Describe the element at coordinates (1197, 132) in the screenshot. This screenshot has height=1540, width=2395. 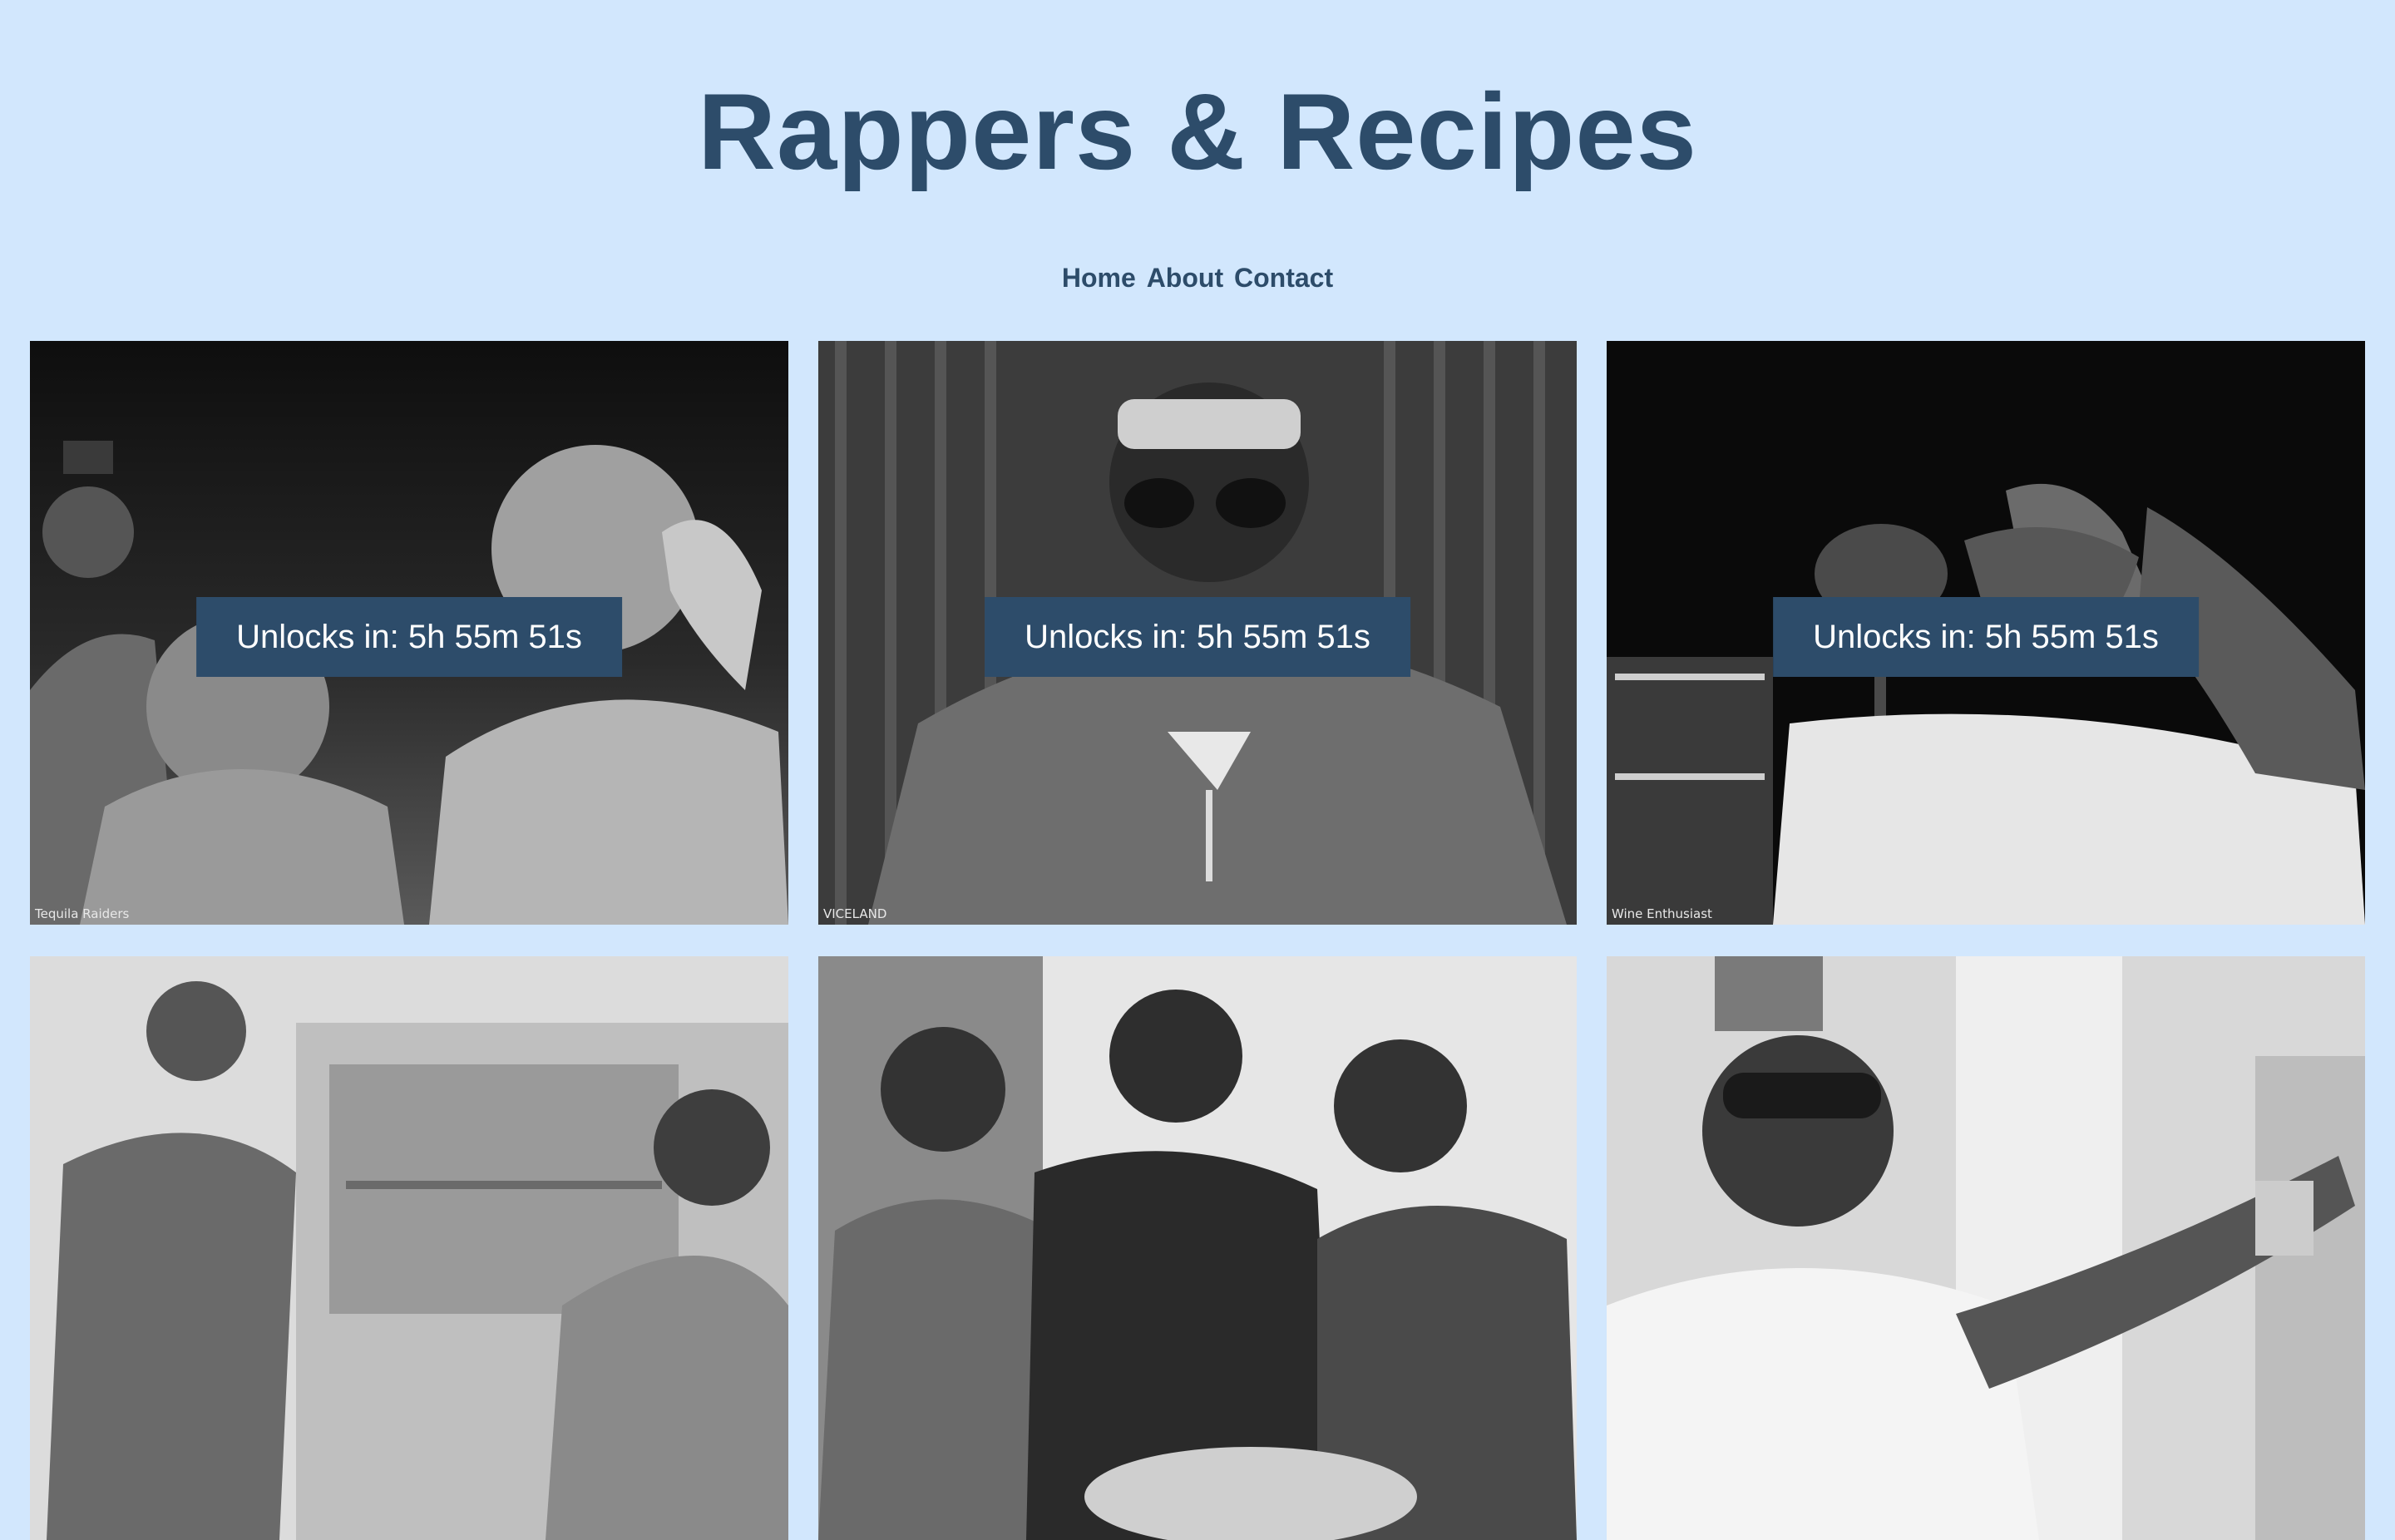
I see `site-title: Rappers & Recipes` at that location.